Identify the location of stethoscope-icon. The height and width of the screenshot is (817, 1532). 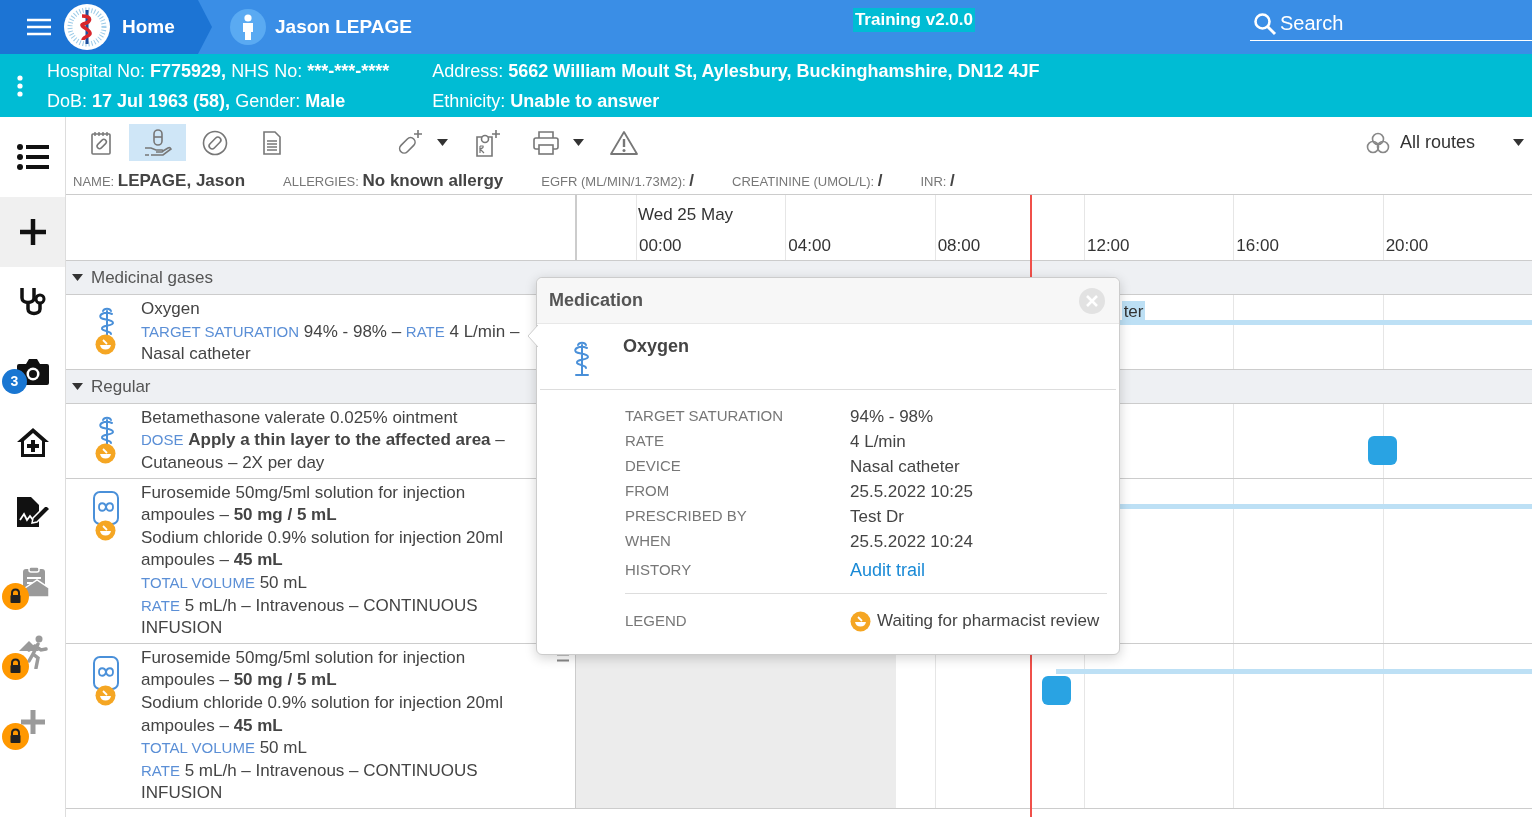
(32, 302).